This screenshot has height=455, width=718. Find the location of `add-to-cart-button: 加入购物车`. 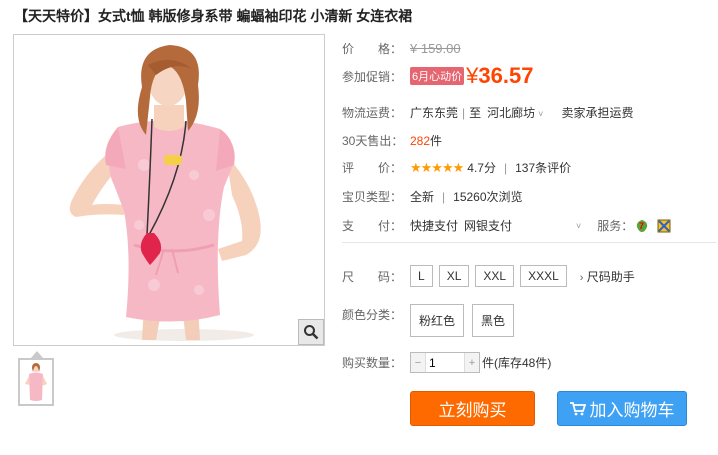

add-to-cart-button: 加入购物车 is located at coordinates (622, 408).